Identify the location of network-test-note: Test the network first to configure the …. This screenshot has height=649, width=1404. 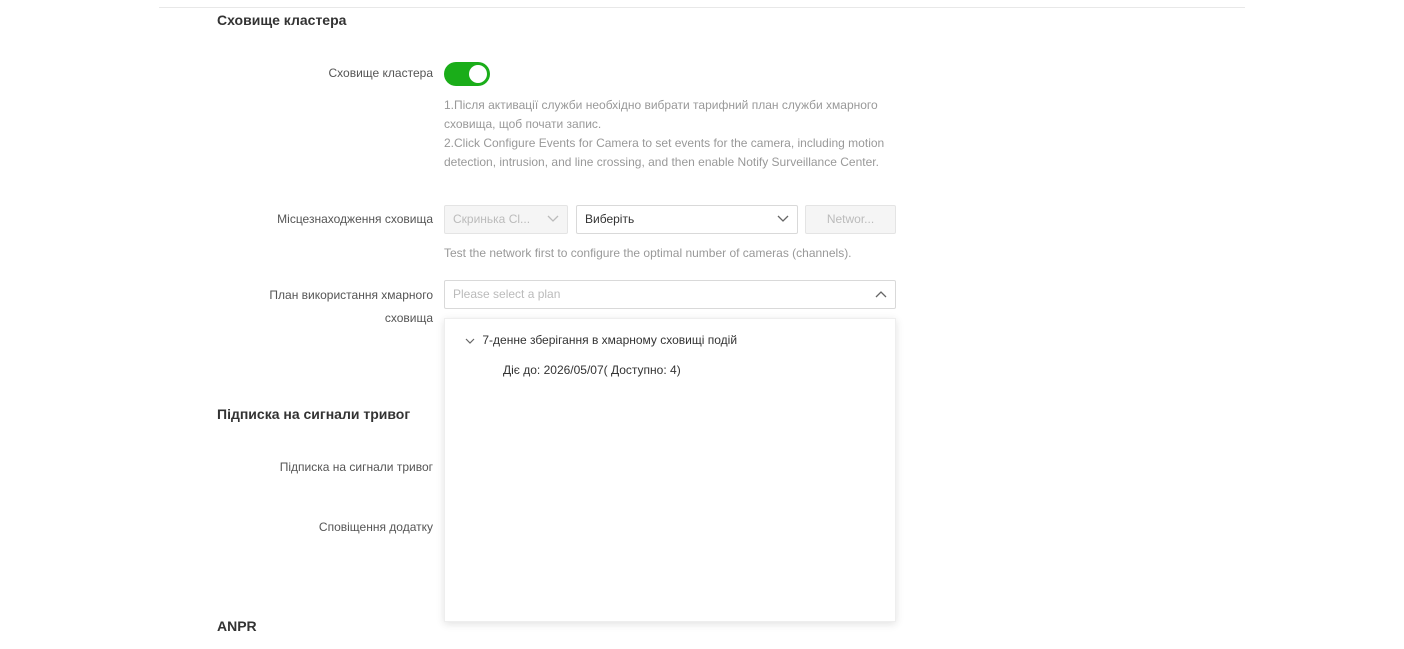
(648, 253).